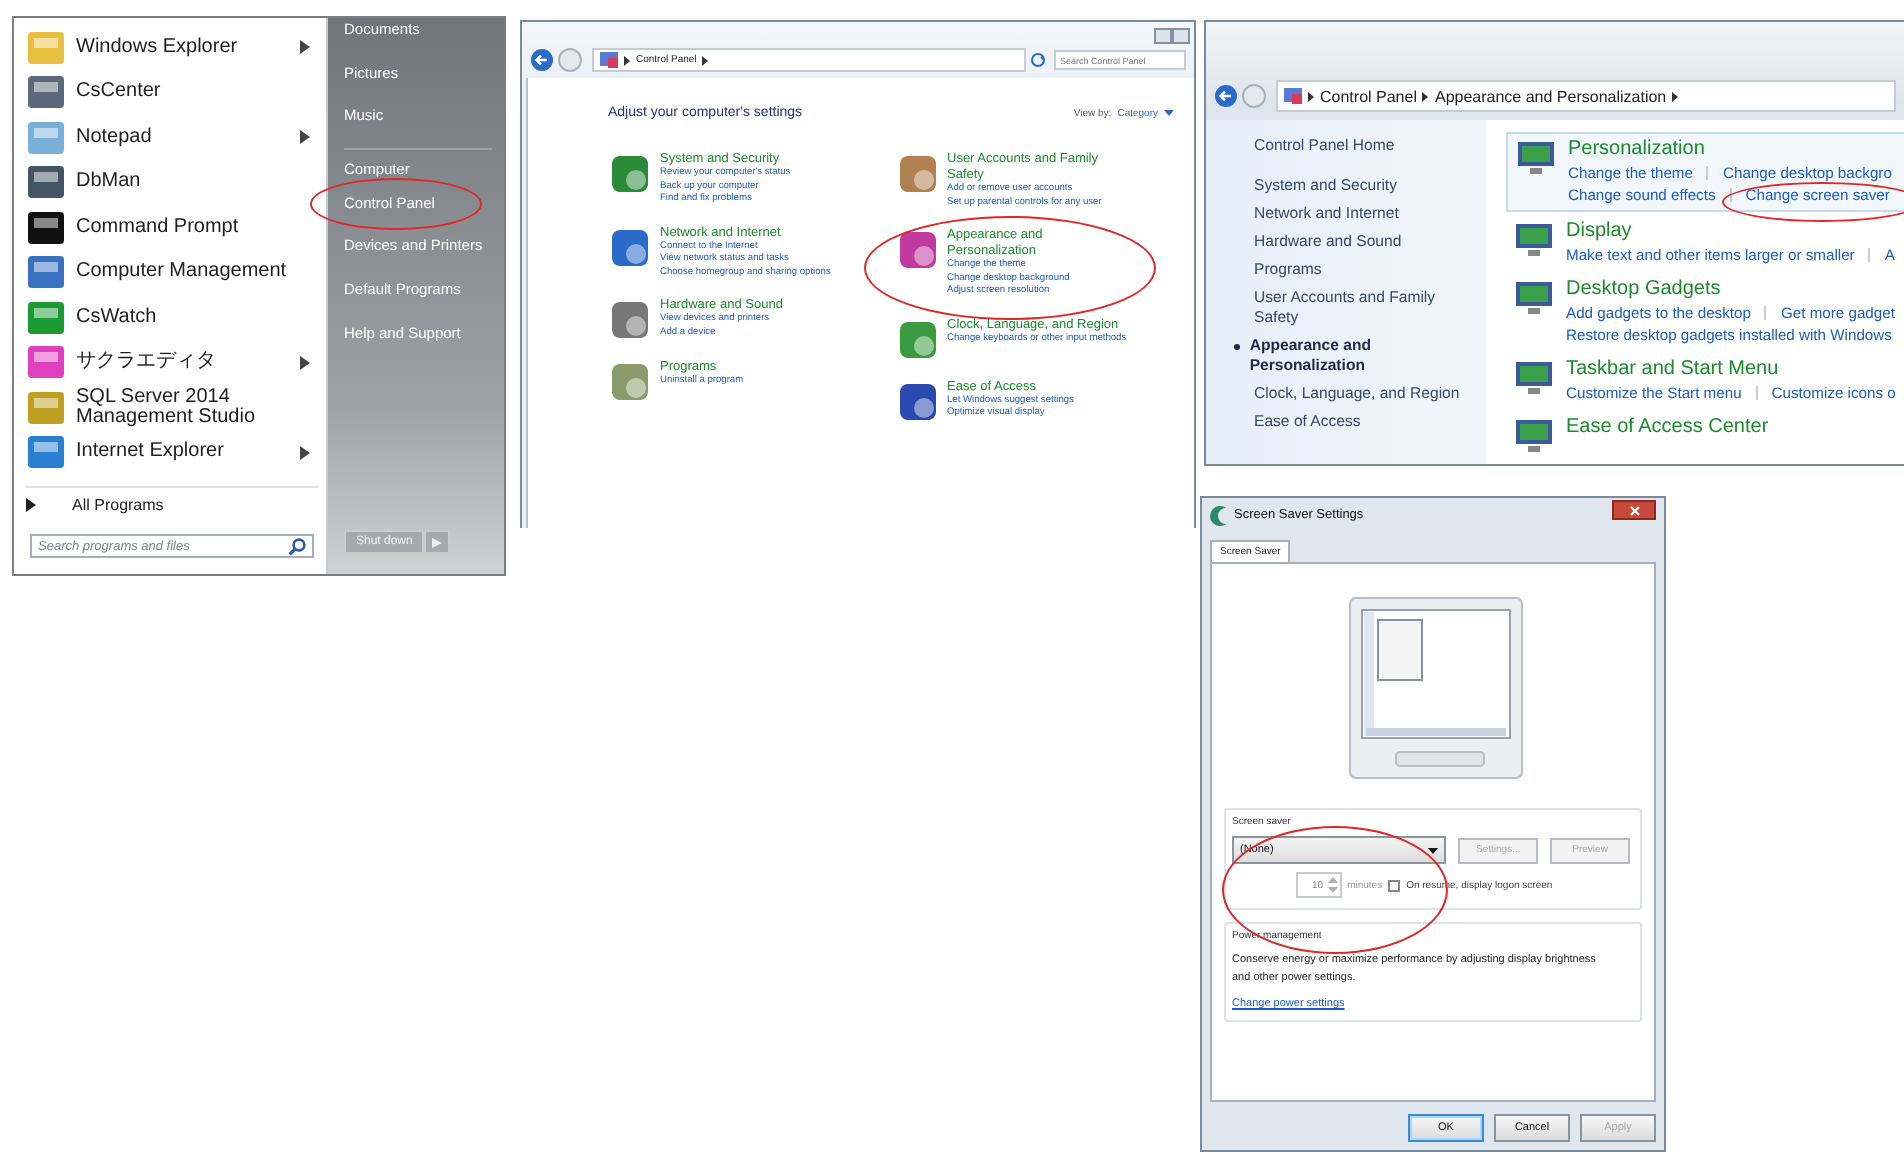 Image resolution: width=1904 pixels, height=1152 pixels. I want to click on close-icon, so click(1634, 510).